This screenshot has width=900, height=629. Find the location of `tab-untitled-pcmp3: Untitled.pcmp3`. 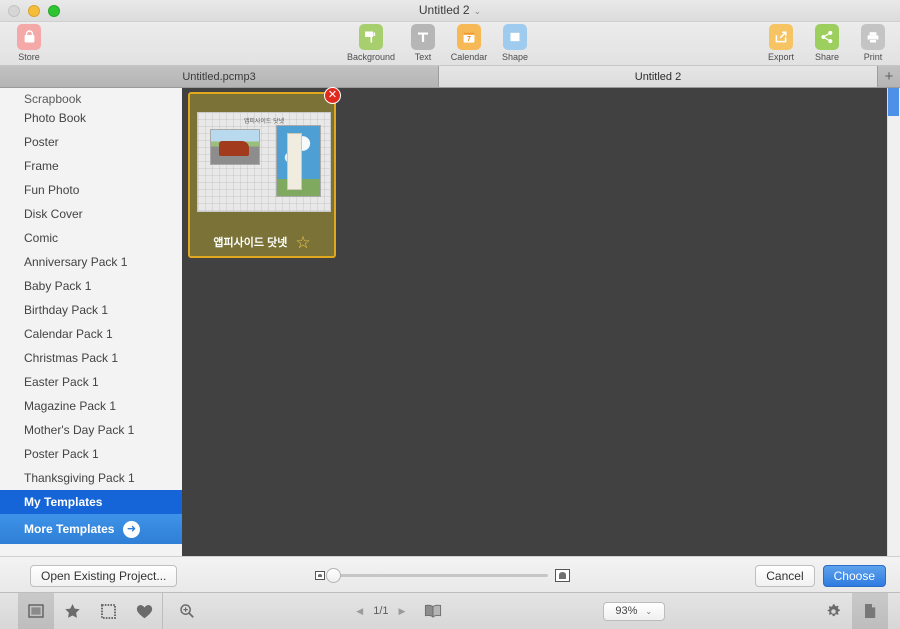

tab-untitled-pcmp3: Untitled.pcmp3 is located at coordinates (219, 76).